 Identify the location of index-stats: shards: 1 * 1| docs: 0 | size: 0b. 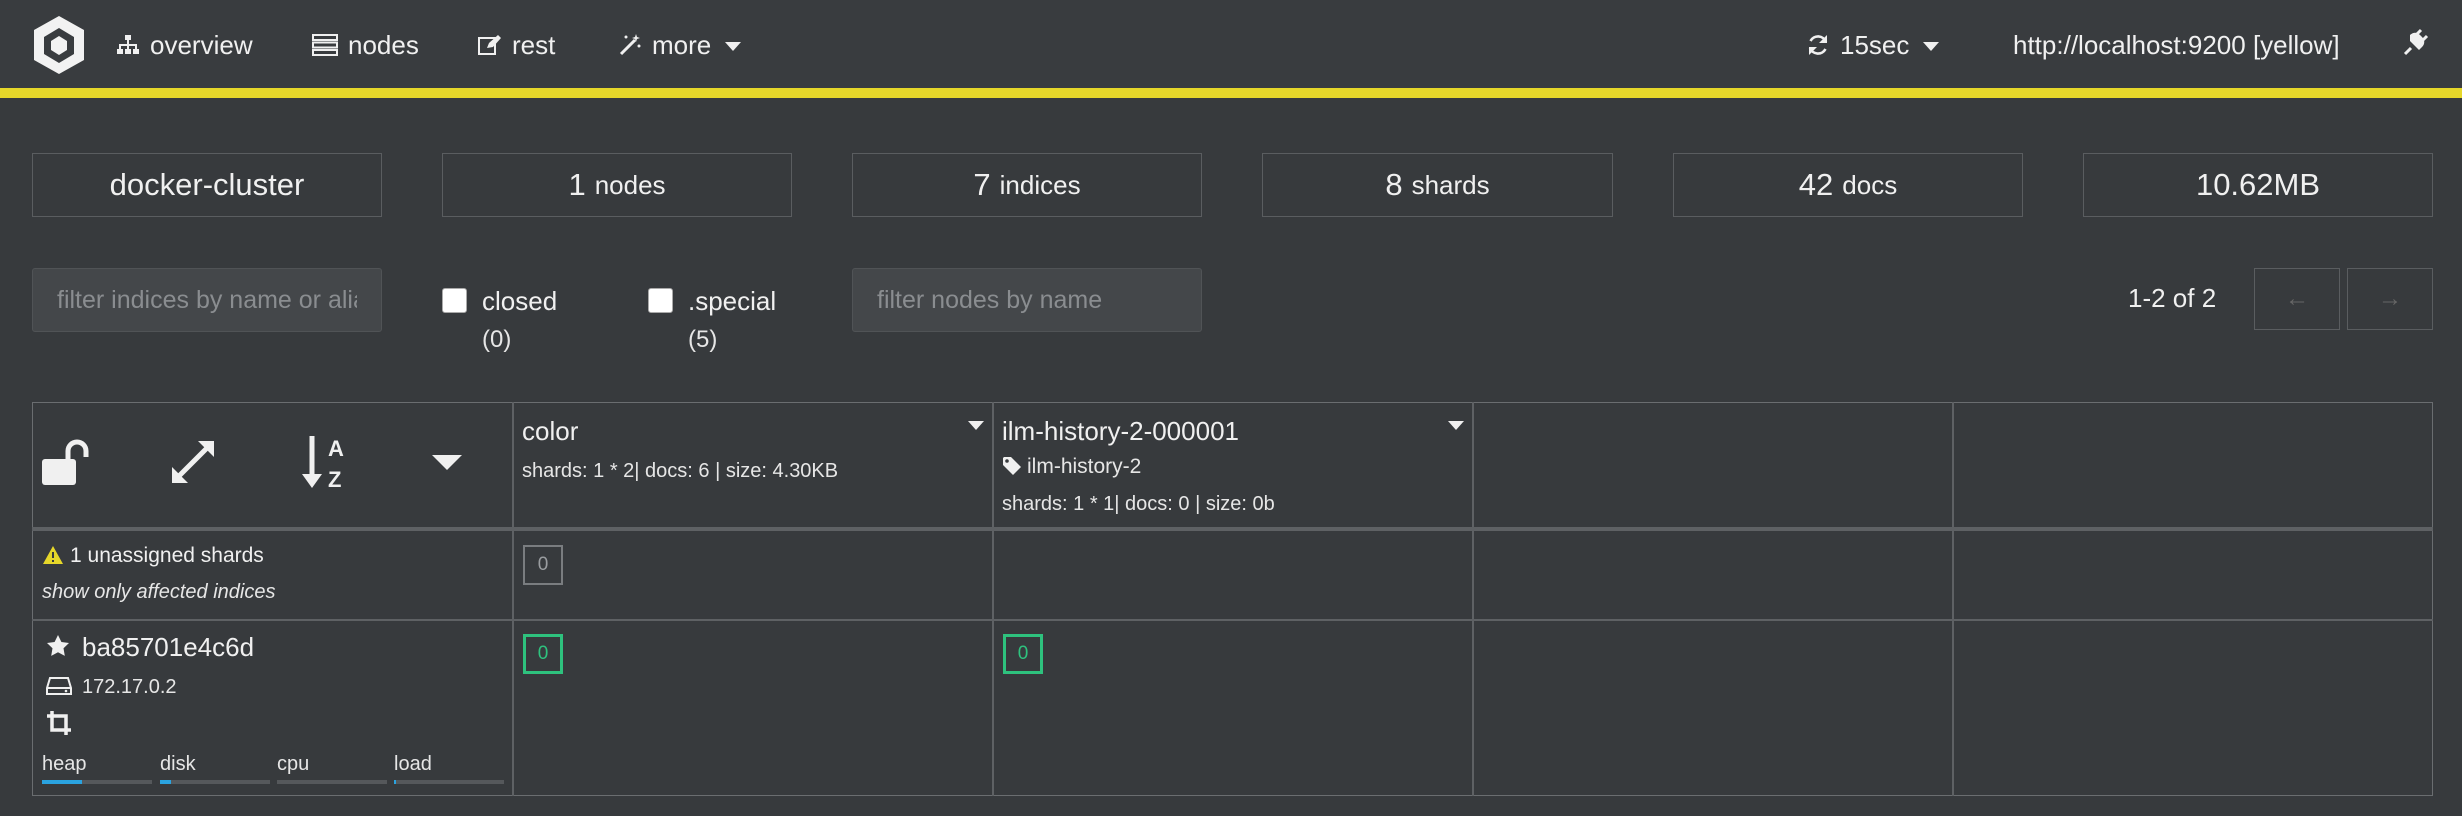
(1138, 504).